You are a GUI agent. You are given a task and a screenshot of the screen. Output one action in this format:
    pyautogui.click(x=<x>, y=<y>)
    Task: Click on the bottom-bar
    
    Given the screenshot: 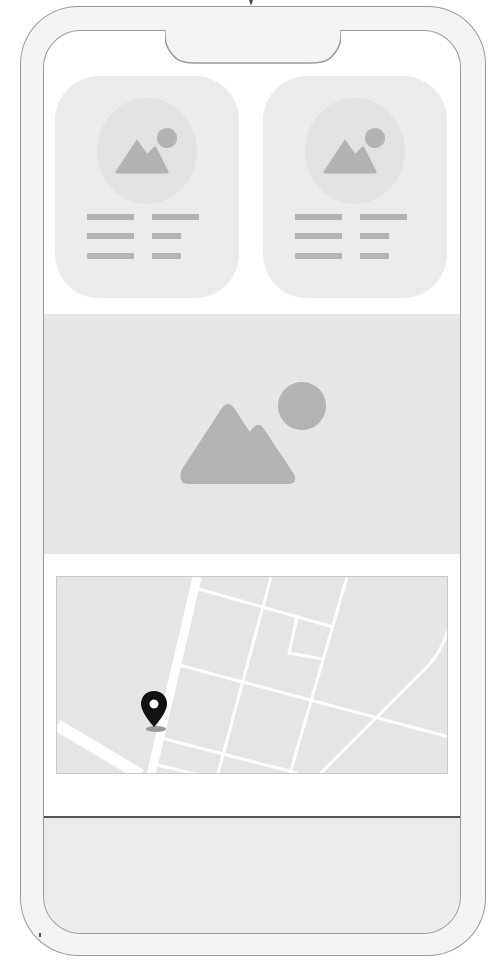 What is the action you would take?
    pyautogui.click(x=252, y=875)
    